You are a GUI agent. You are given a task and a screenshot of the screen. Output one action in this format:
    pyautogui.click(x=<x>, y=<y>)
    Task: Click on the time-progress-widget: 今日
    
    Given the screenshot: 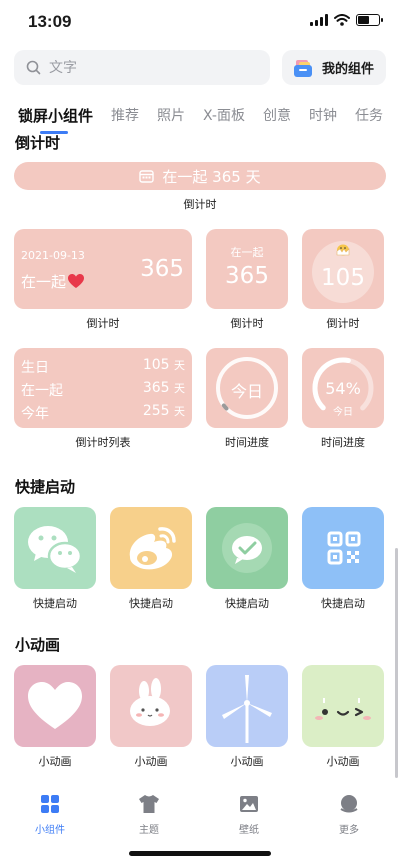 What is the action you would take?
    pyautogui.click(x=247, y=388)
    